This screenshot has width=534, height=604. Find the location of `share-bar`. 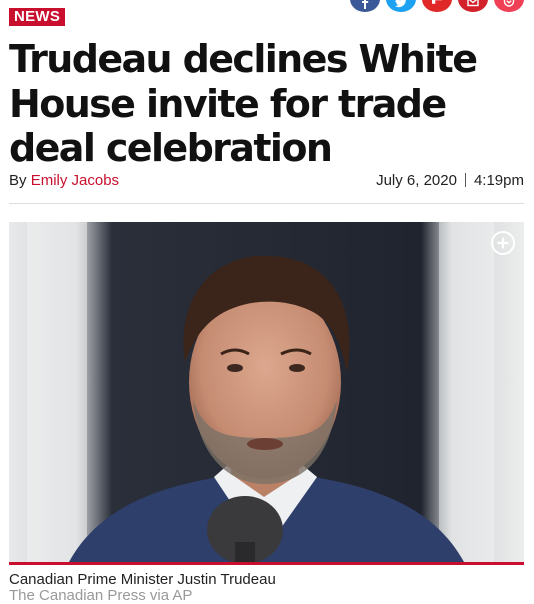

share-bar is located at coordinates (437, 6).